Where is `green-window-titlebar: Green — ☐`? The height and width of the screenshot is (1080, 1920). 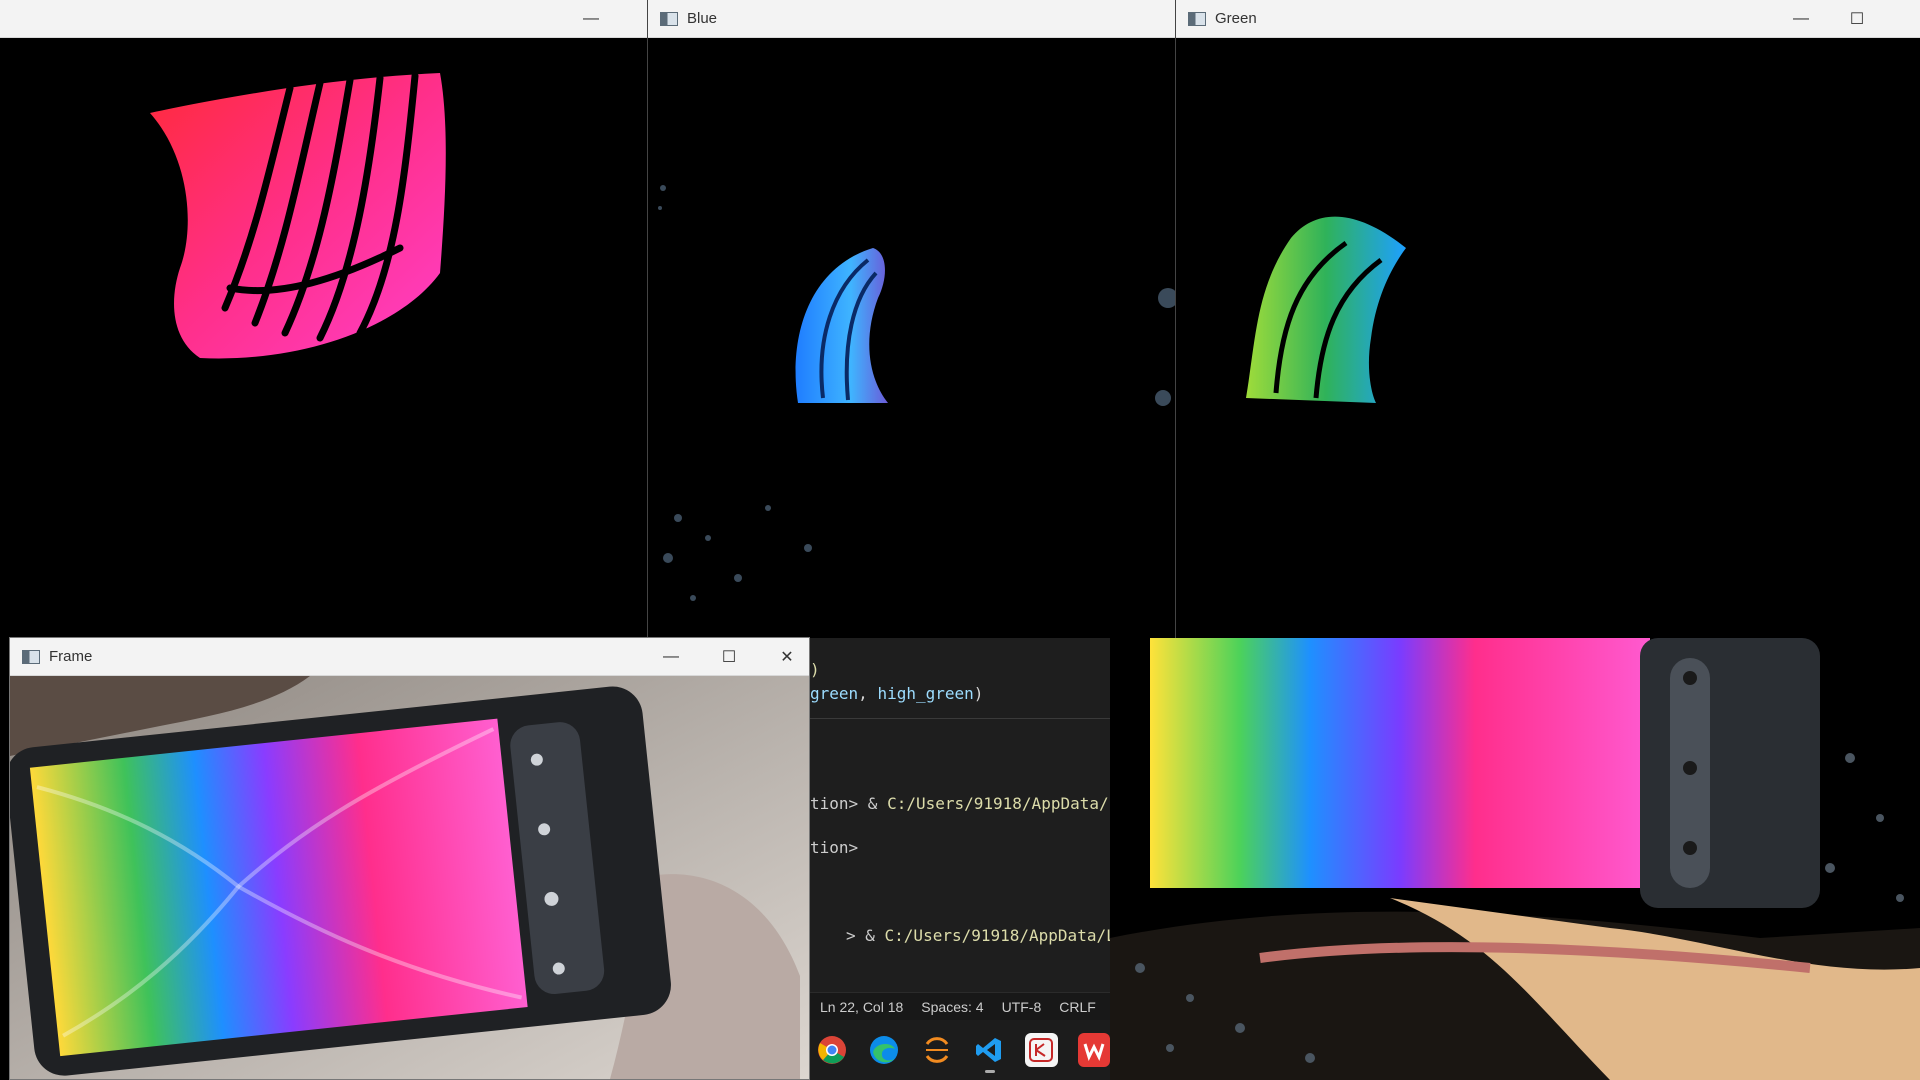 green-window-titlebar: Green — ☐ is located at coordinates (1548, 19).